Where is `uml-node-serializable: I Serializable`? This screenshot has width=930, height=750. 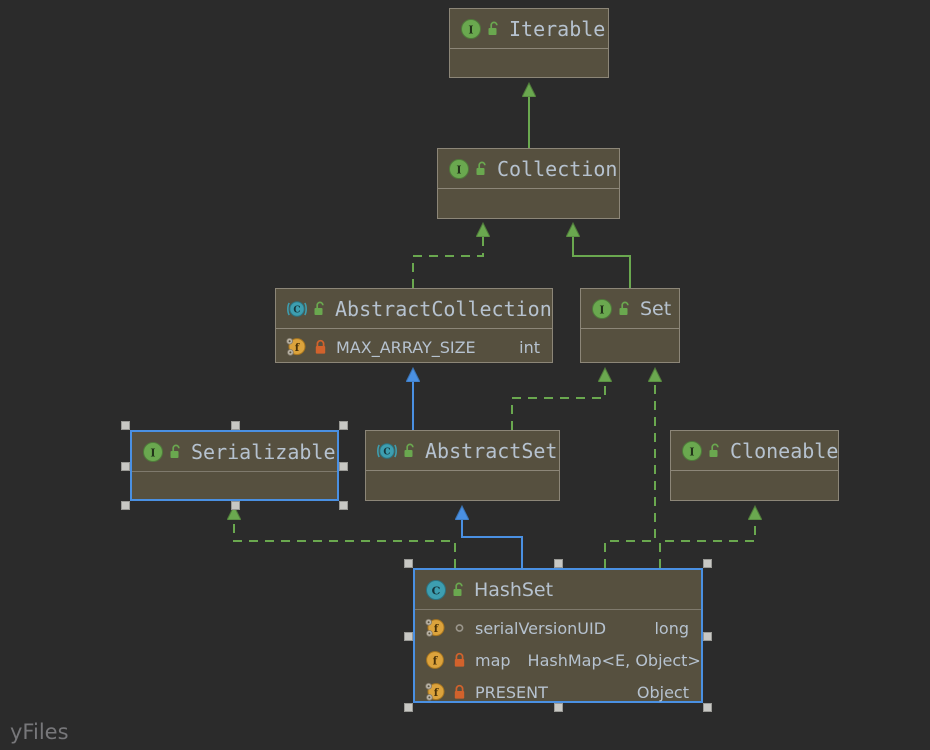
uml-node-serializable: I Serializable is located at coordinates (234, 465).